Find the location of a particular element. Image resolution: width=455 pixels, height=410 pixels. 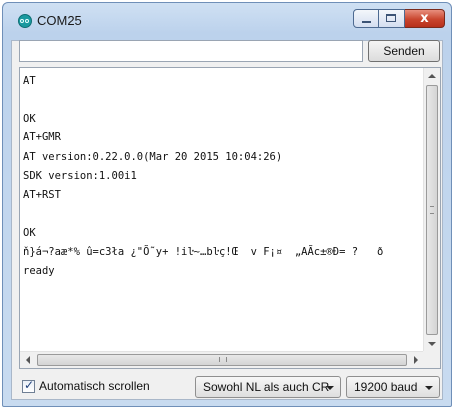

window-title: COM25 is located at coordinates (59, 20).